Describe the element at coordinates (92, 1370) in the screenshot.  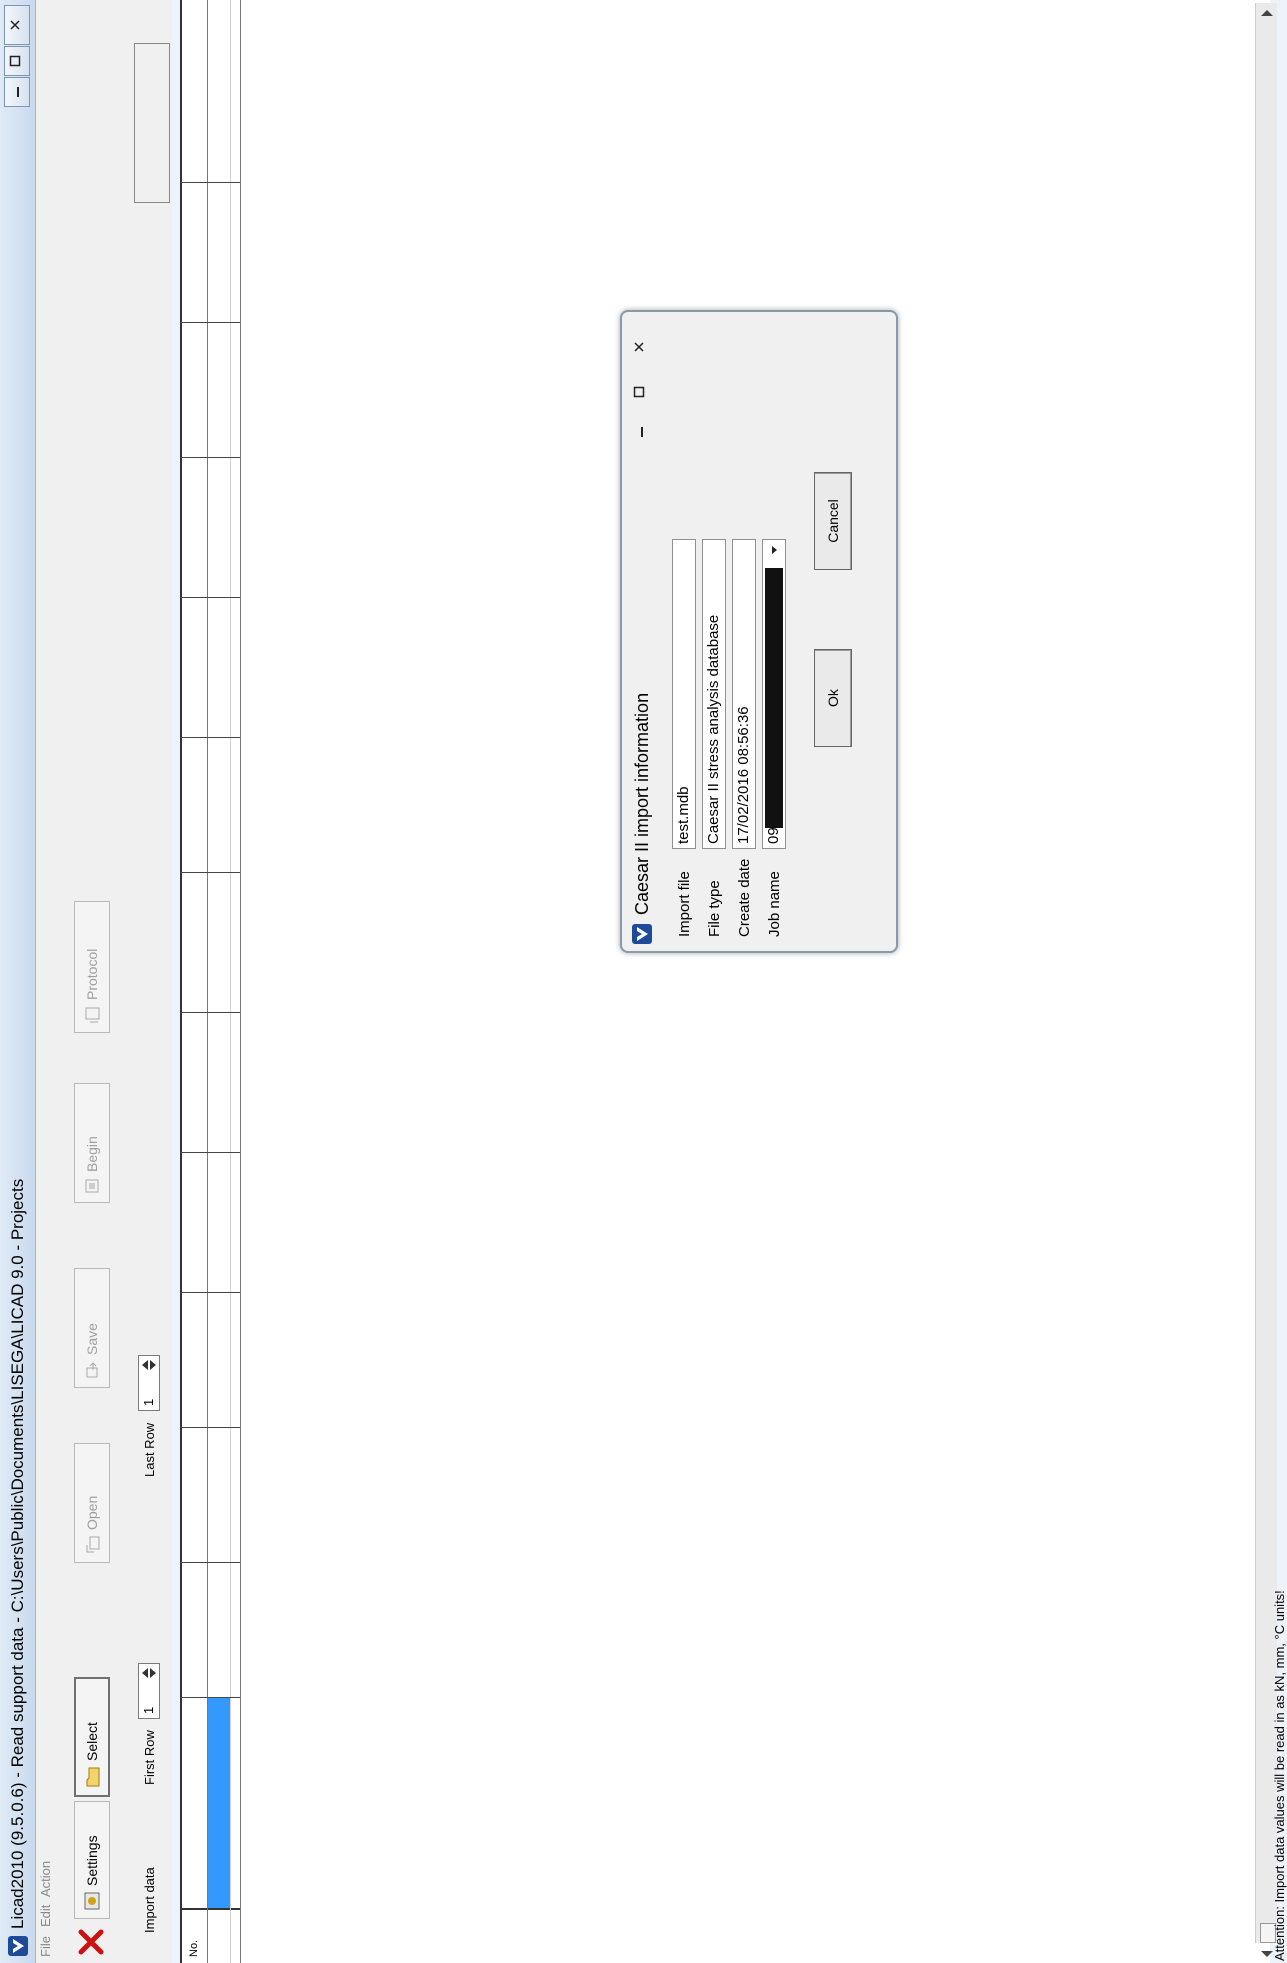
I see `save-icon` at that location.